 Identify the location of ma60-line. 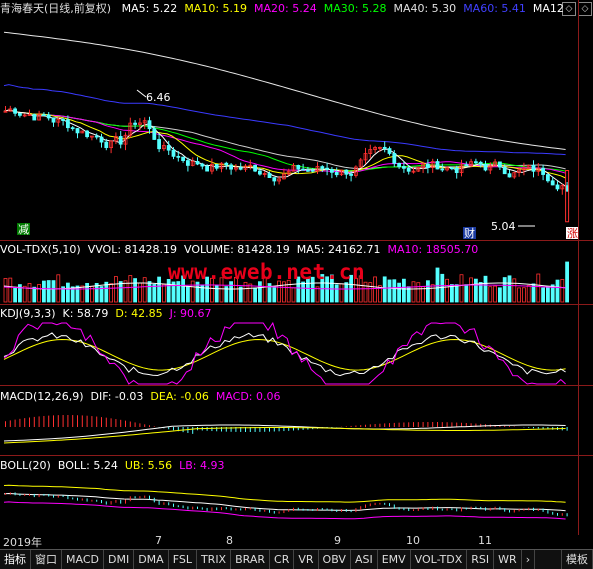
(284, 120).